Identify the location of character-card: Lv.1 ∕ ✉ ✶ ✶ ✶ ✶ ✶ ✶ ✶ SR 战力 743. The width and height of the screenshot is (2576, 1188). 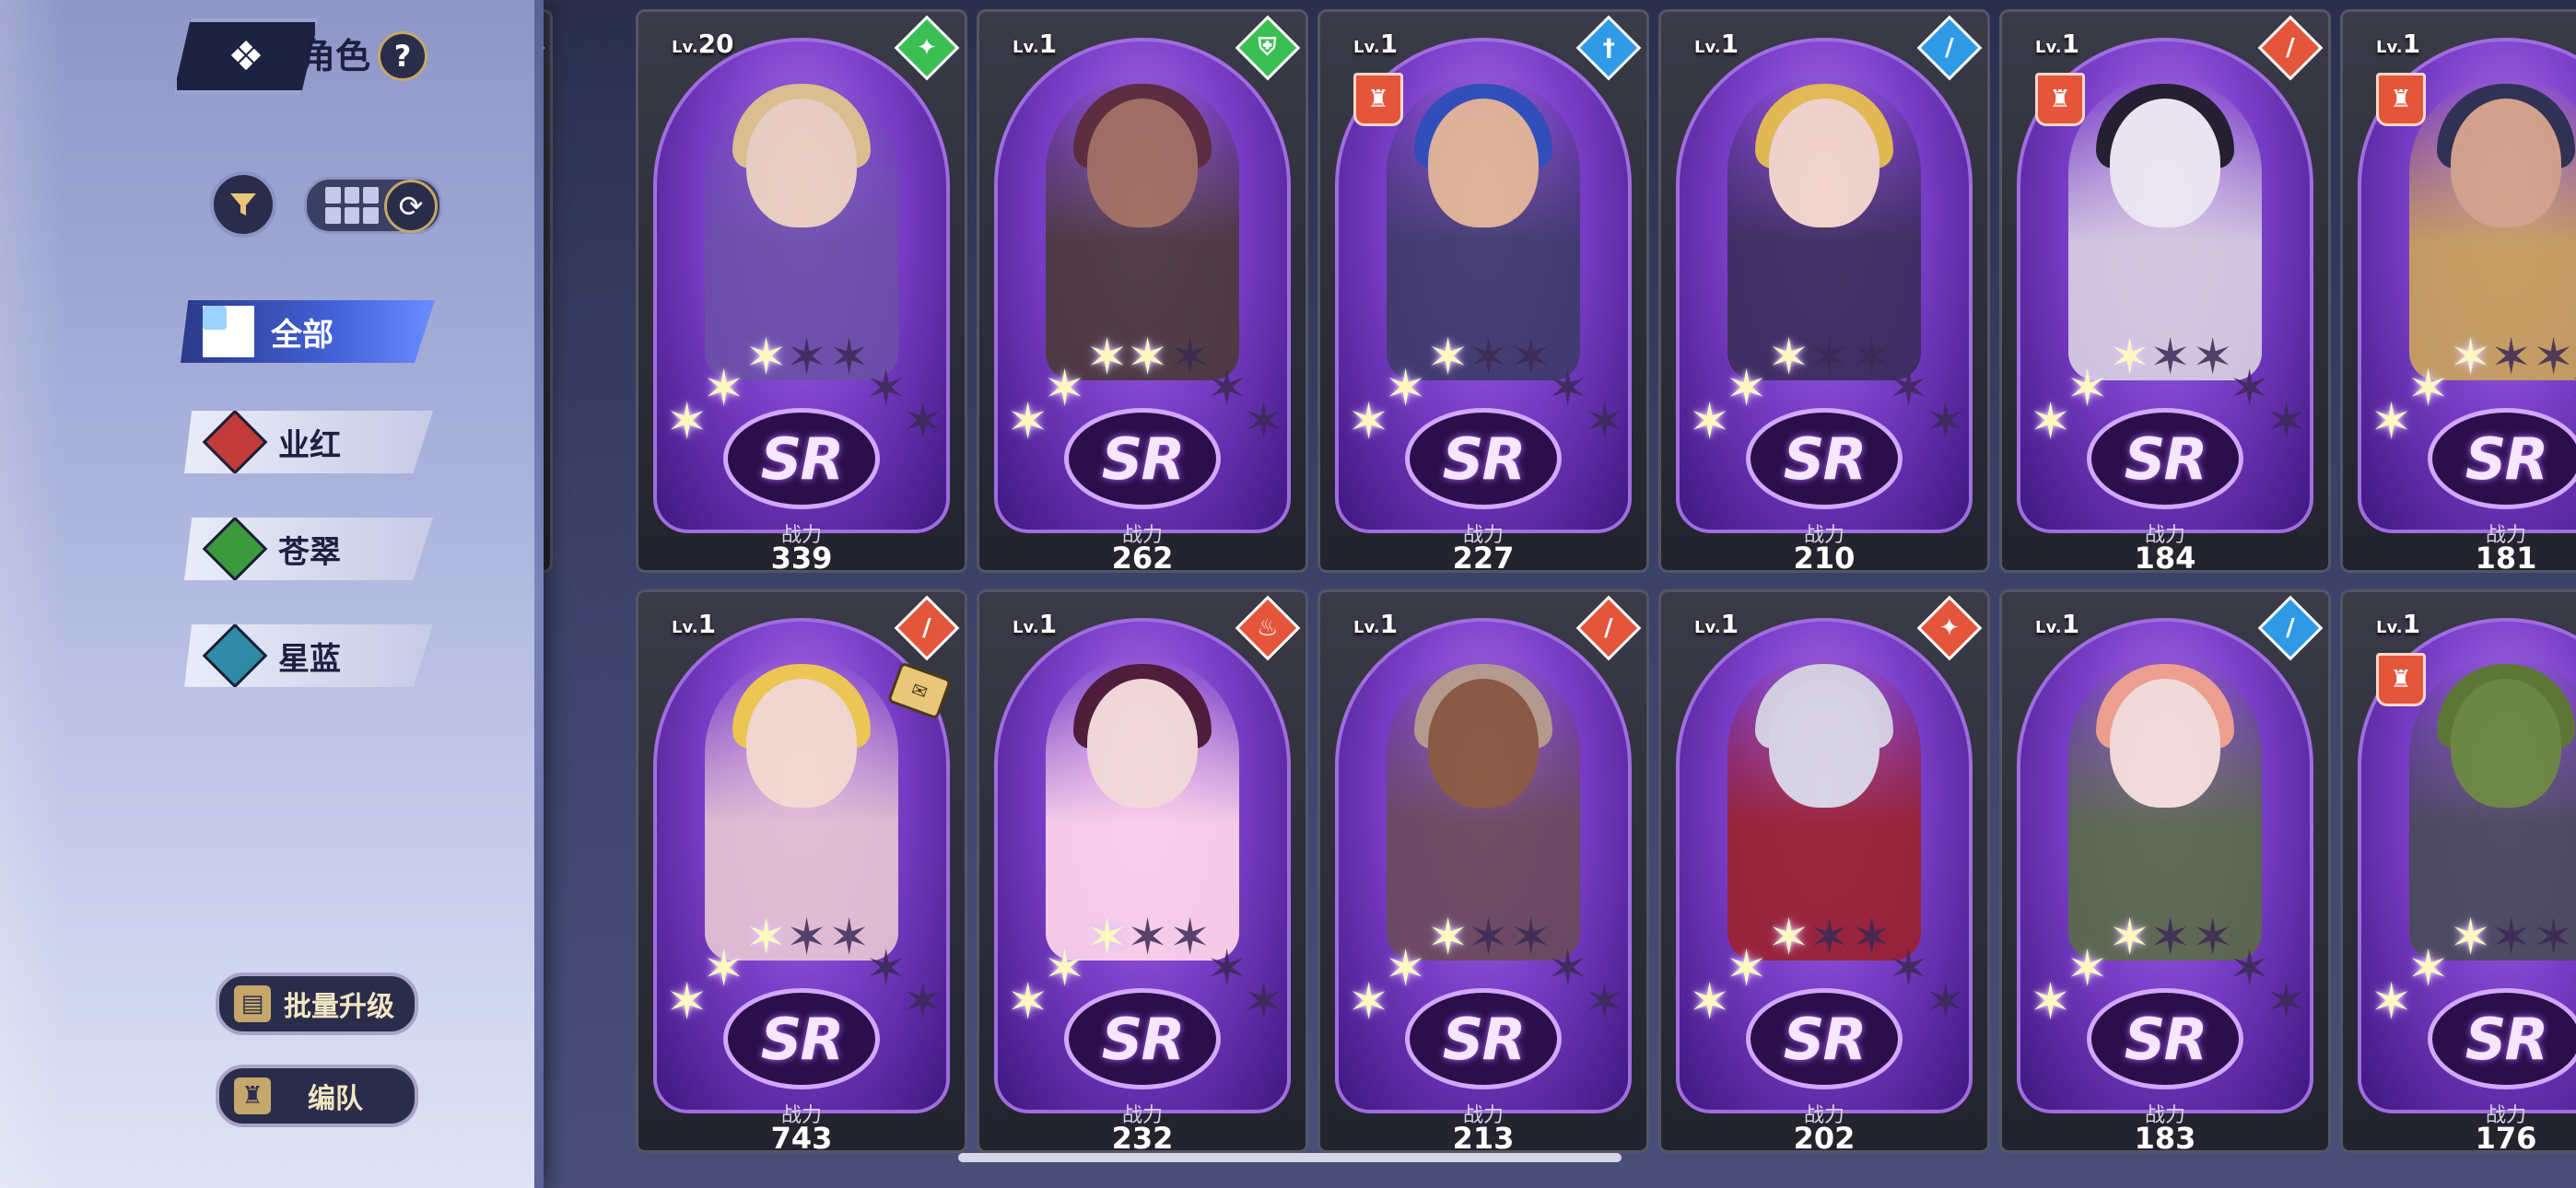
(801, 871).